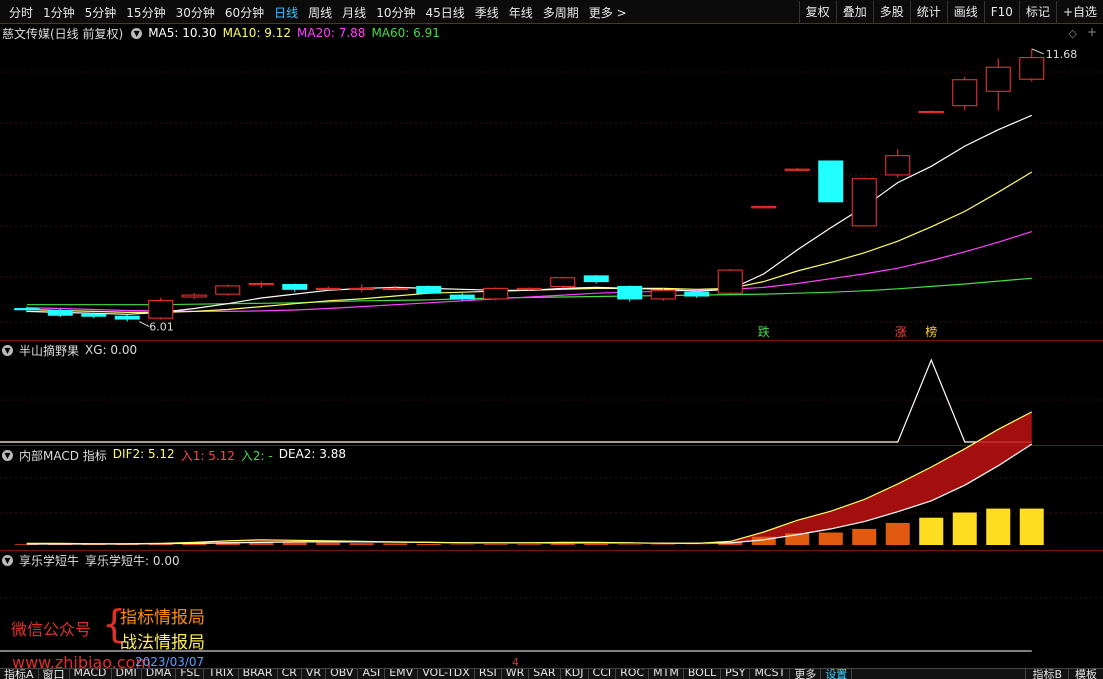 The width and height of the screenshot is (1103, 679). I want to click on indicator-tab-6: TRIX, so click(221, 674).